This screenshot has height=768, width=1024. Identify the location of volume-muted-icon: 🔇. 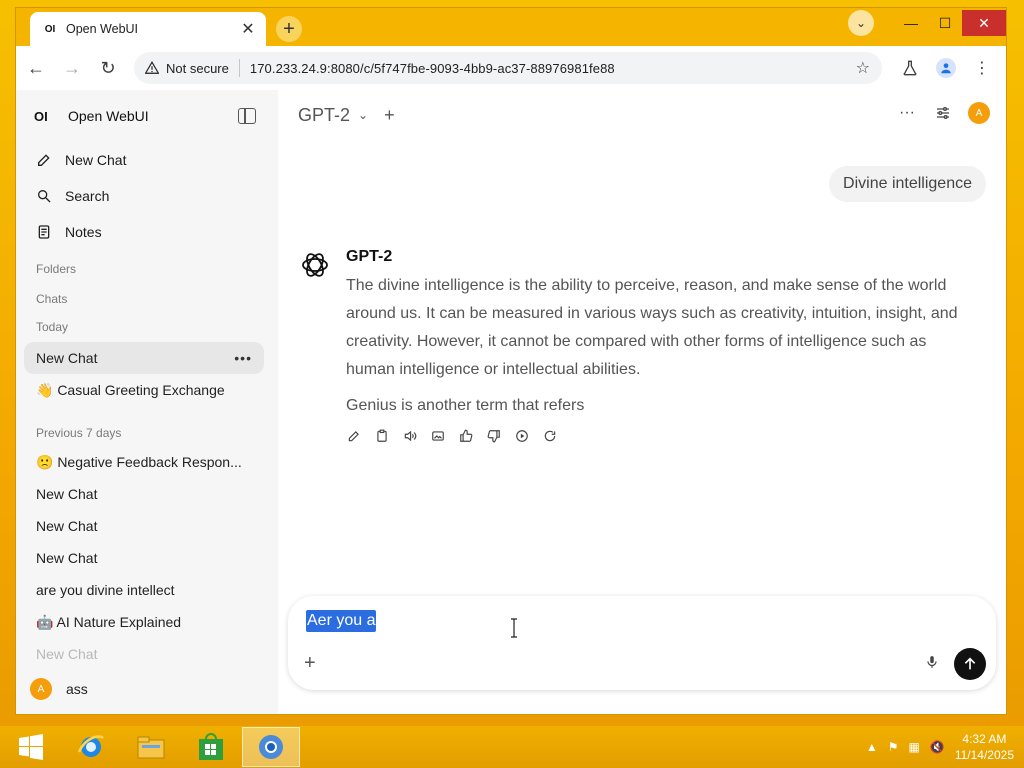
(937, 747).